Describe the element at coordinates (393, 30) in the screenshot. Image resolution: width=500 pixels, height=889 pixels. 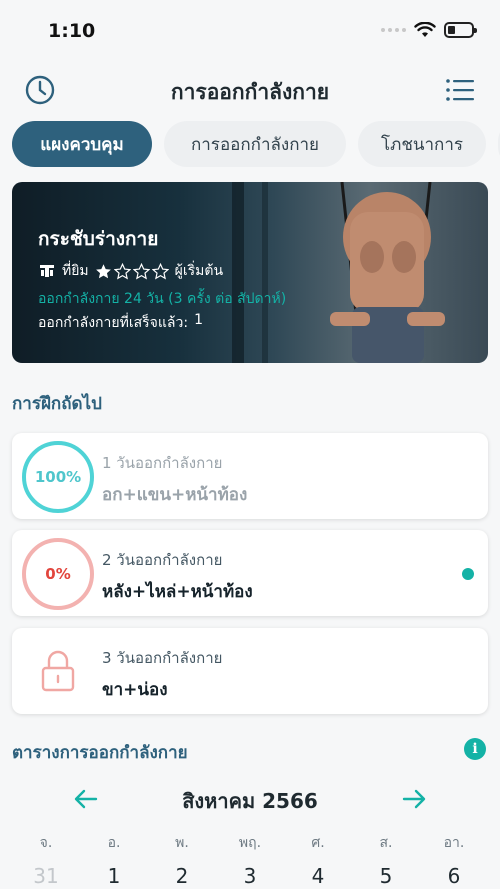
I see `signal-icon` at that location.